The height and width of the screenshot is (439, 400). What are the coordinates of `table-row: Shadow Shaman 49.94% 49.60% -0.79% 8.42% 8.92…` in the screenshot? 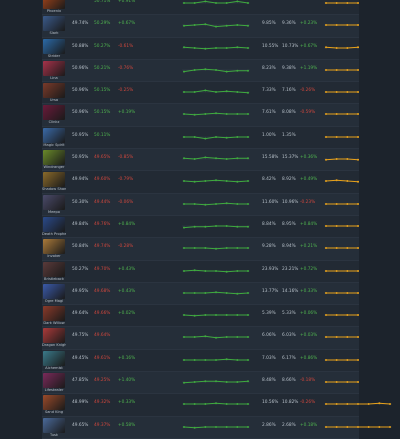 It's located at (217, 182).